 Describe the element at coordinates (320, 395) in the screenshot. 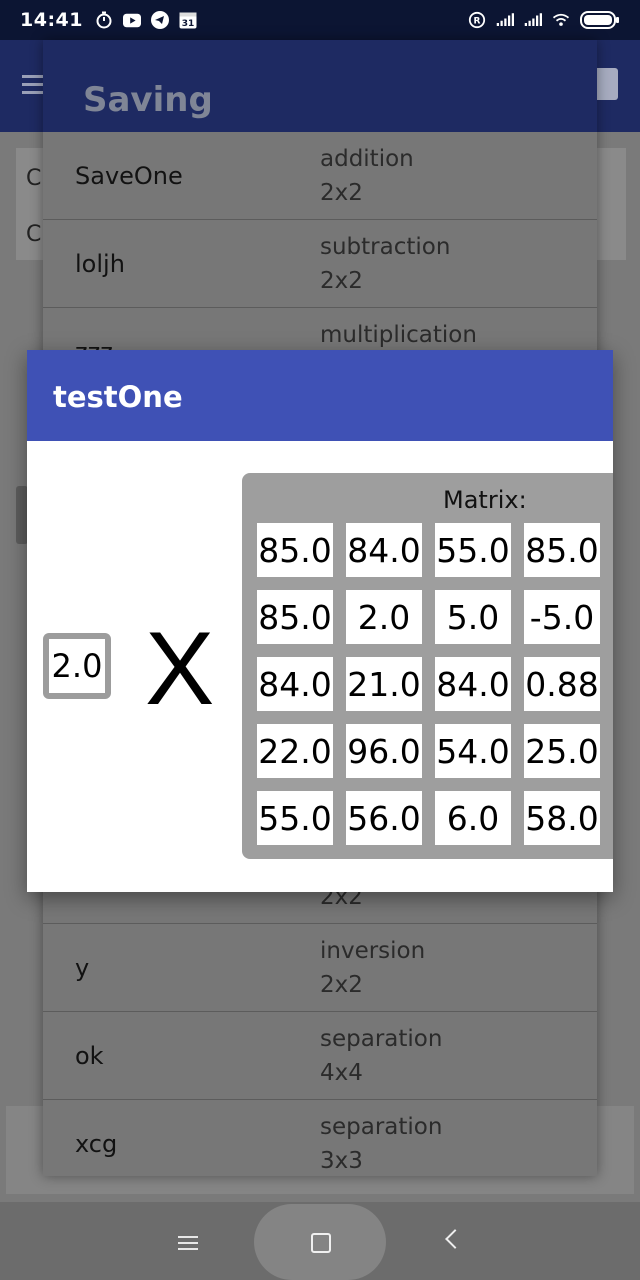

I see `dialog-header: testOne` at that location.